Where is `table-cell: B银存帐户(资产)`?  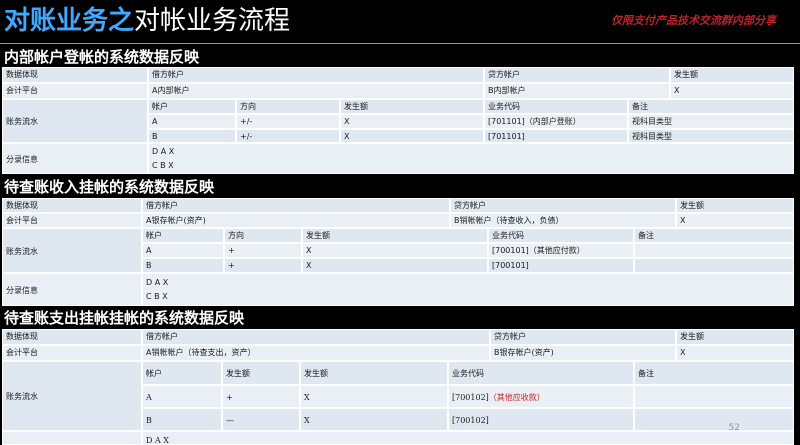
table-cell: B银存帐户(资产) is located at coordinates (583, 353).